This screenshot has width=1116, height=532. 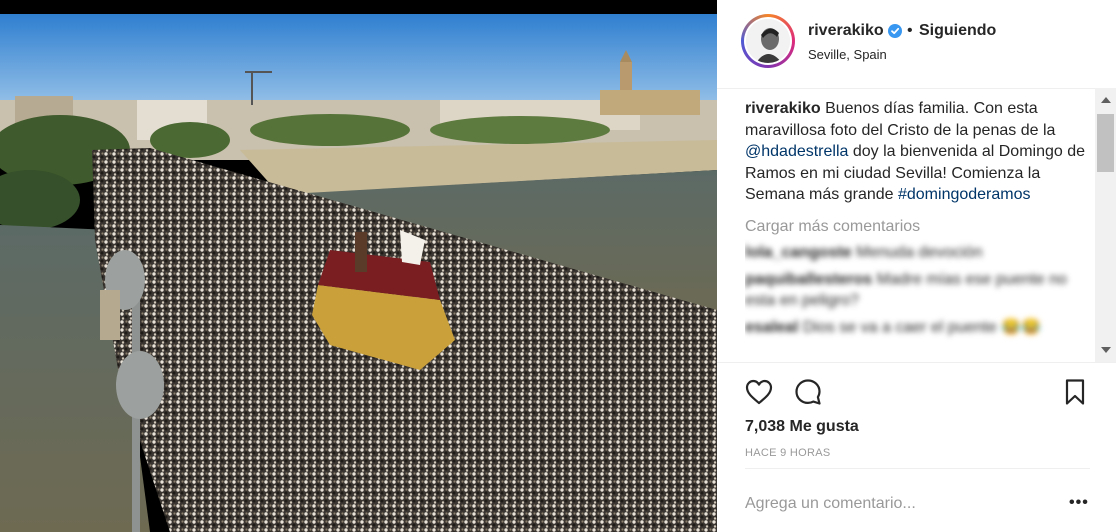 I want to click on divider, so click(x=917, y=468).